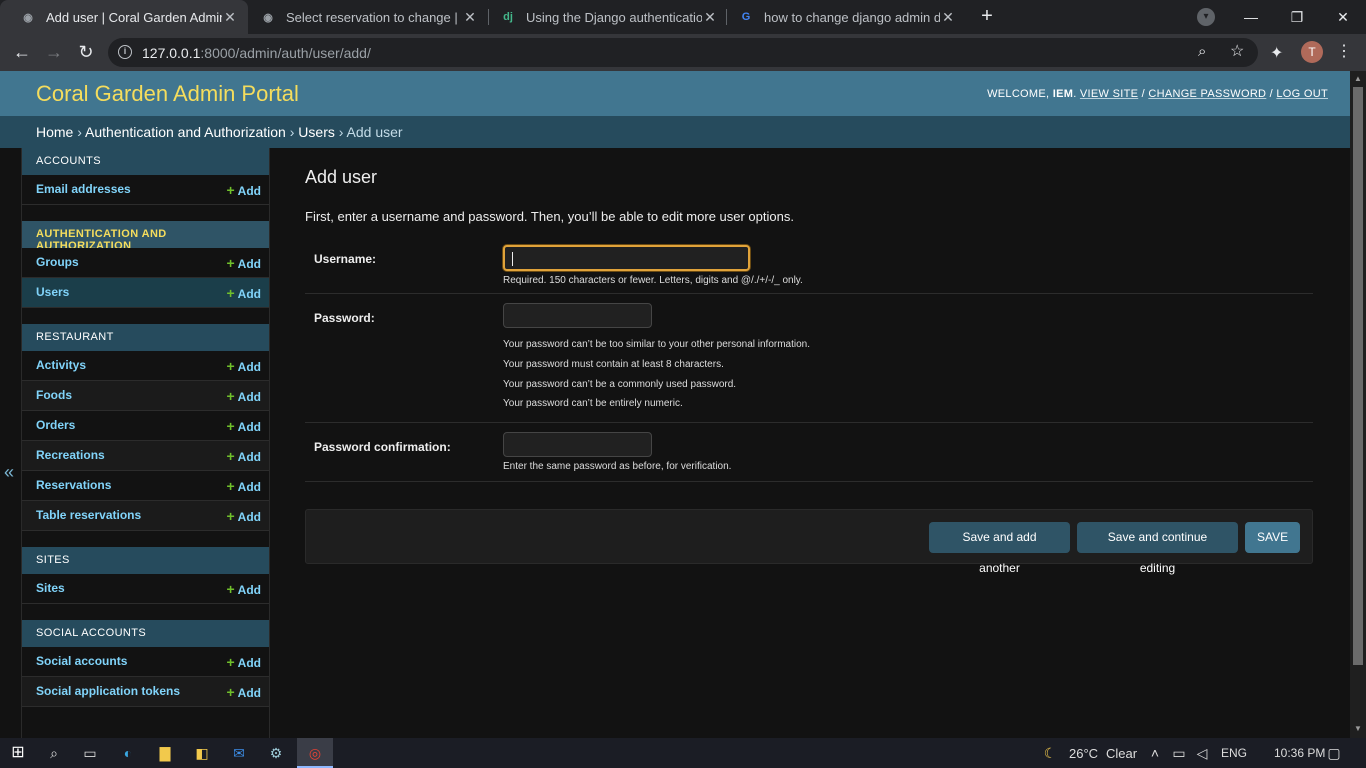 The width and height of the screenshot is (1366, 768). What do you see at coordinates (315, 753) in the screenshot?
I see `chrome-icon: ◎` at bounding box center [315, 753].